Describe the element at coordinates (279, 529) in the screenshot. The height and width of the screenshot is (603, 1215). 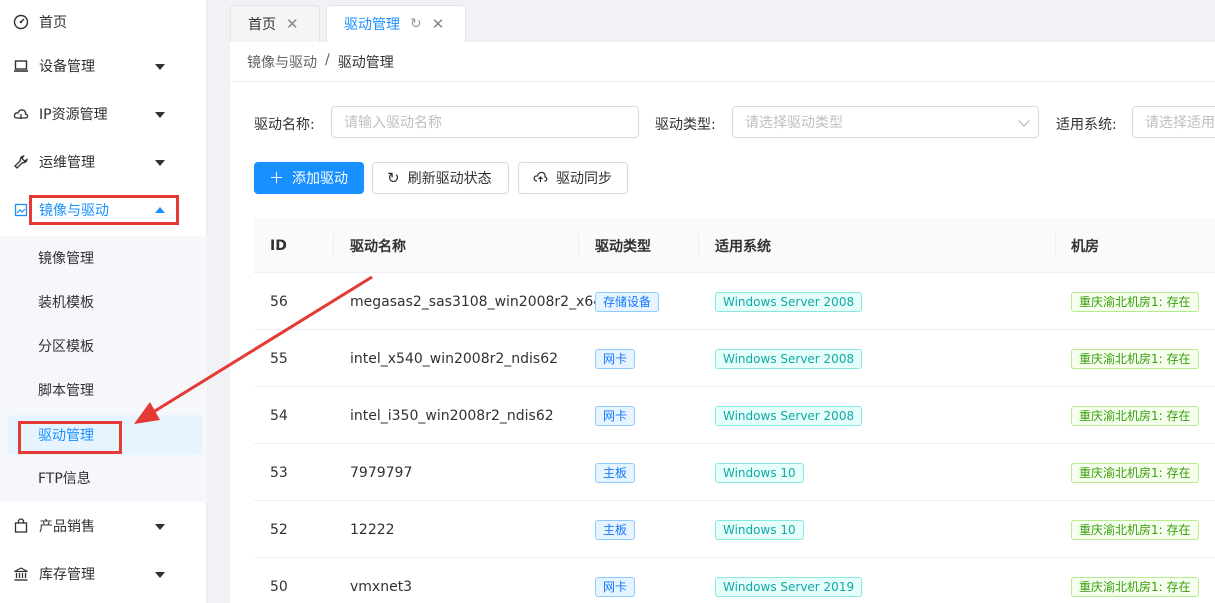
I see `cell-id: 52` at that location.